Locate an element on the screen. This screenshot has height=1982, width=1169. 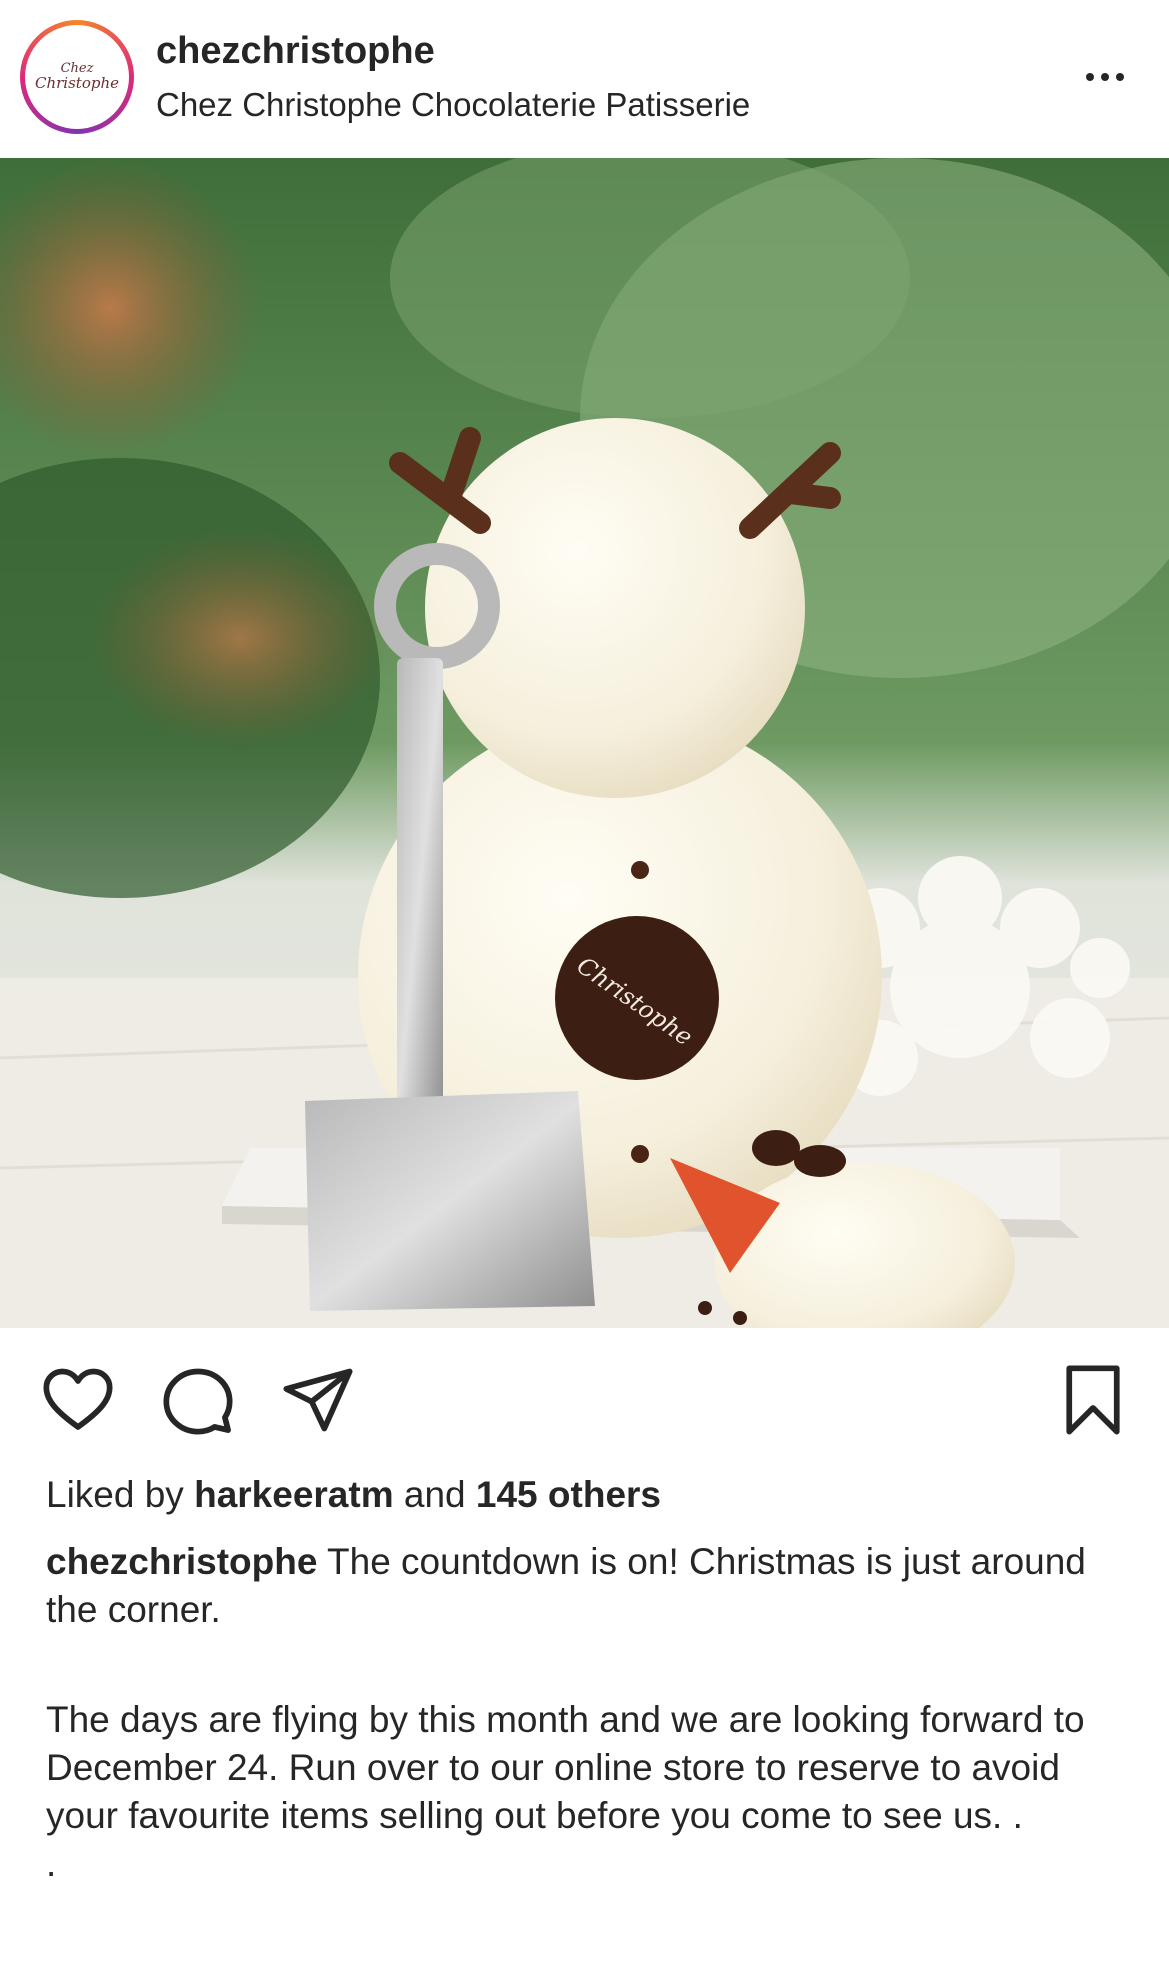
account-subtitle: Chez Christophe Chocolaterie Patisserie is located at coordinates (453, 105).